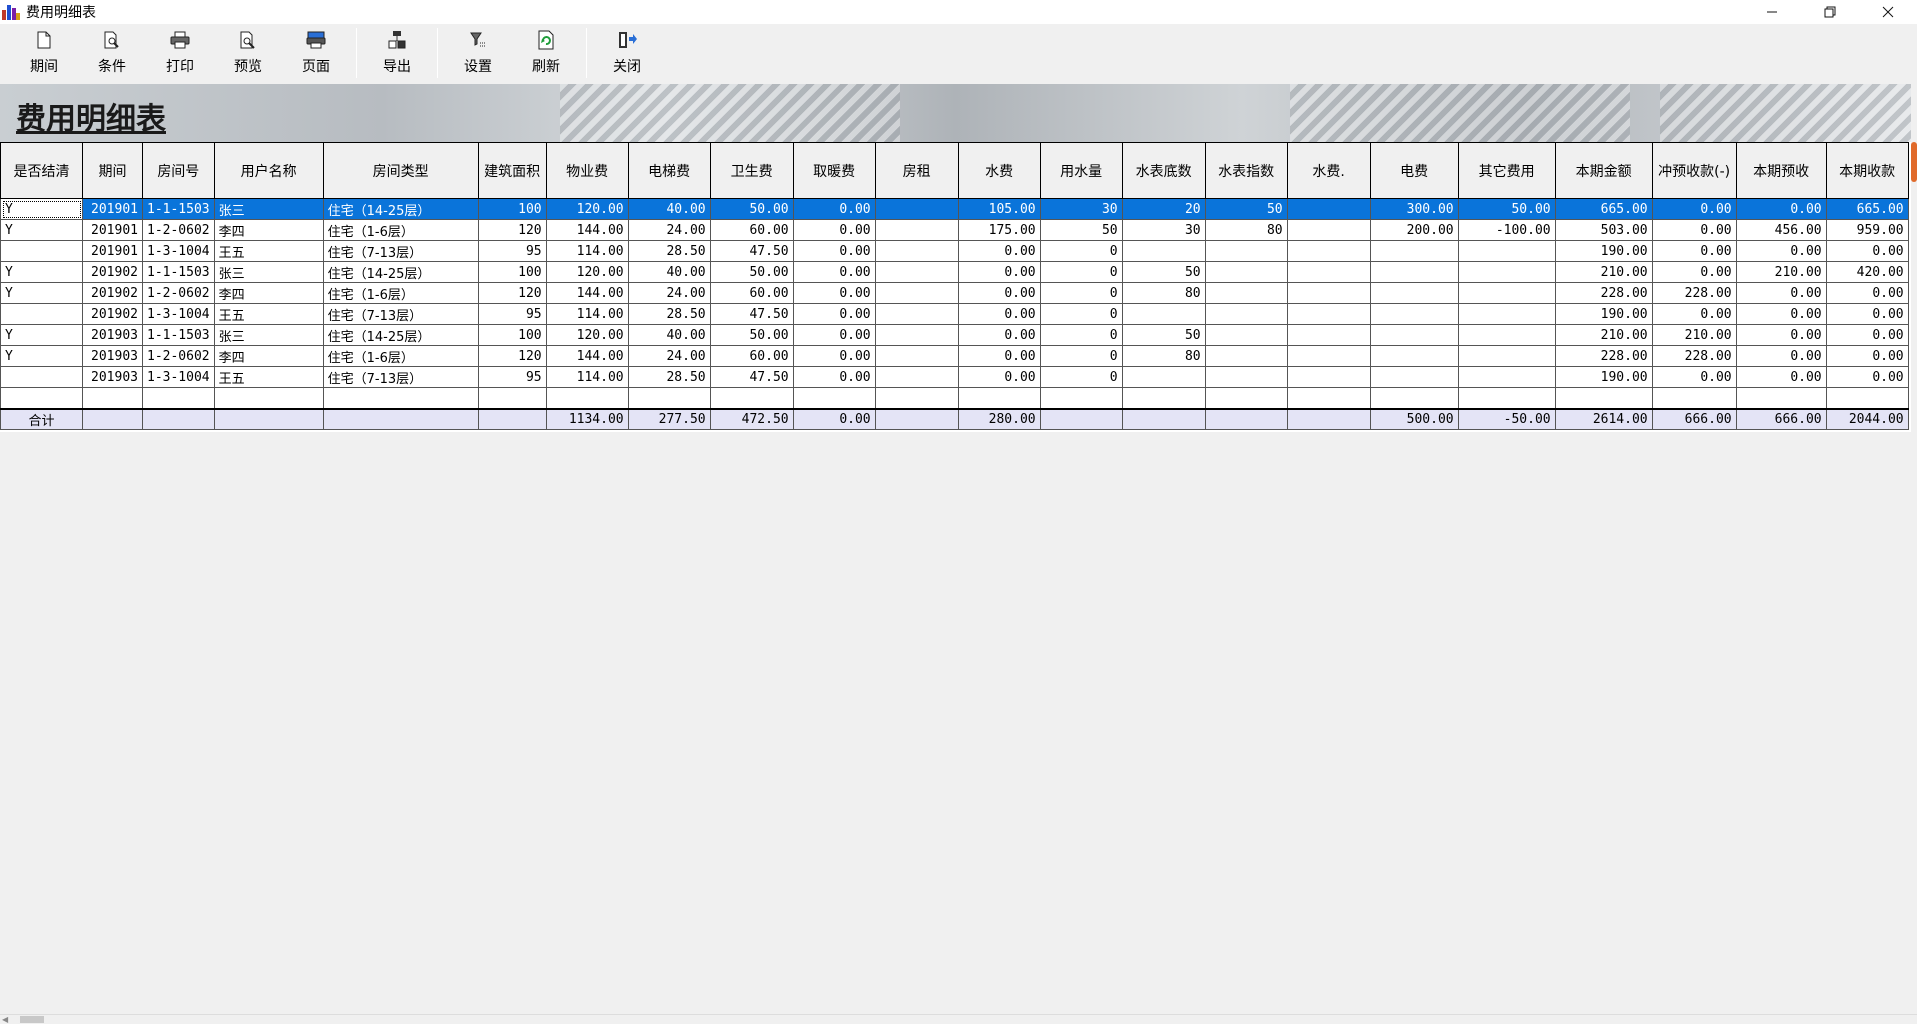 The width and height of the screenshot is (1917, 1024). I want to click on table-cell: 住宅（14-25层）, so click(400, 335).